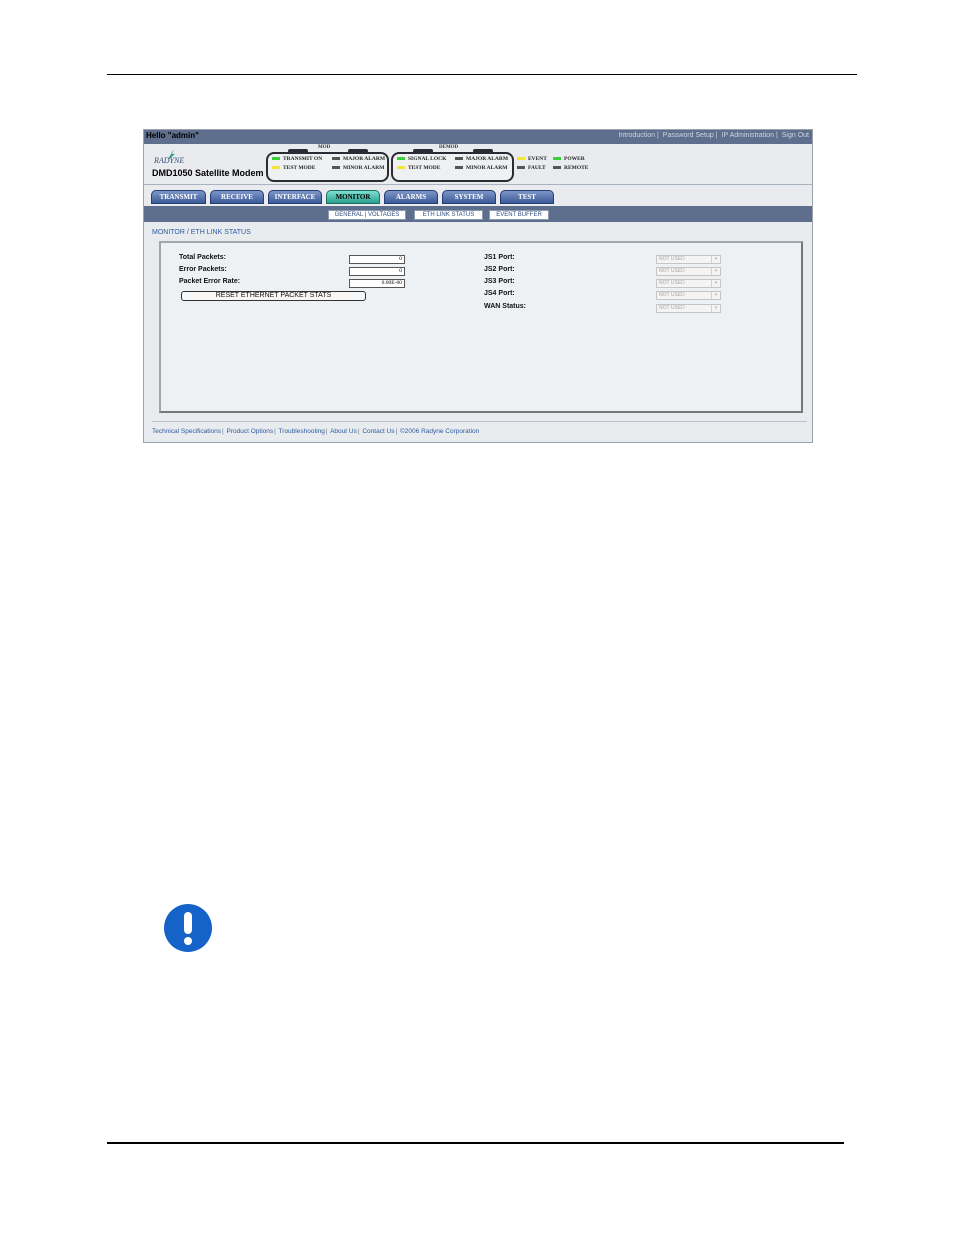 The width and height of the screenshot is (954, 1235). I want to click on led-remote: REMOTE, so click(570, 168).